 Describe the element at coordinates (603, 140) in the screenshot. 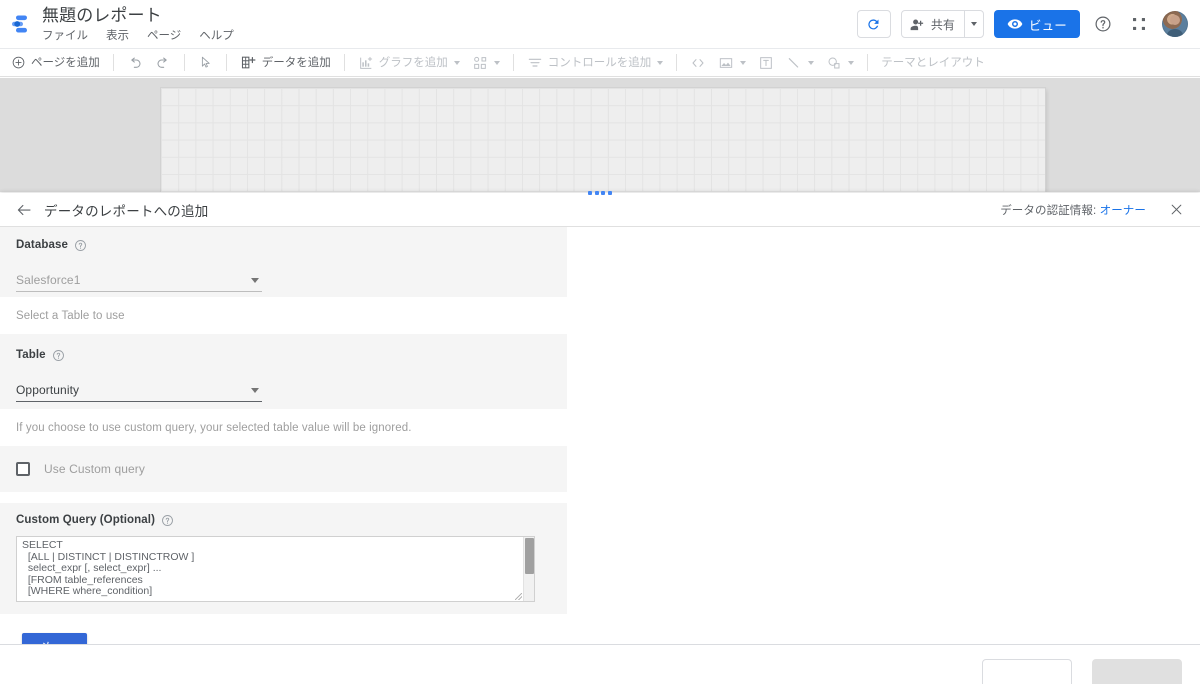

I see `report-page-grid` at that location.